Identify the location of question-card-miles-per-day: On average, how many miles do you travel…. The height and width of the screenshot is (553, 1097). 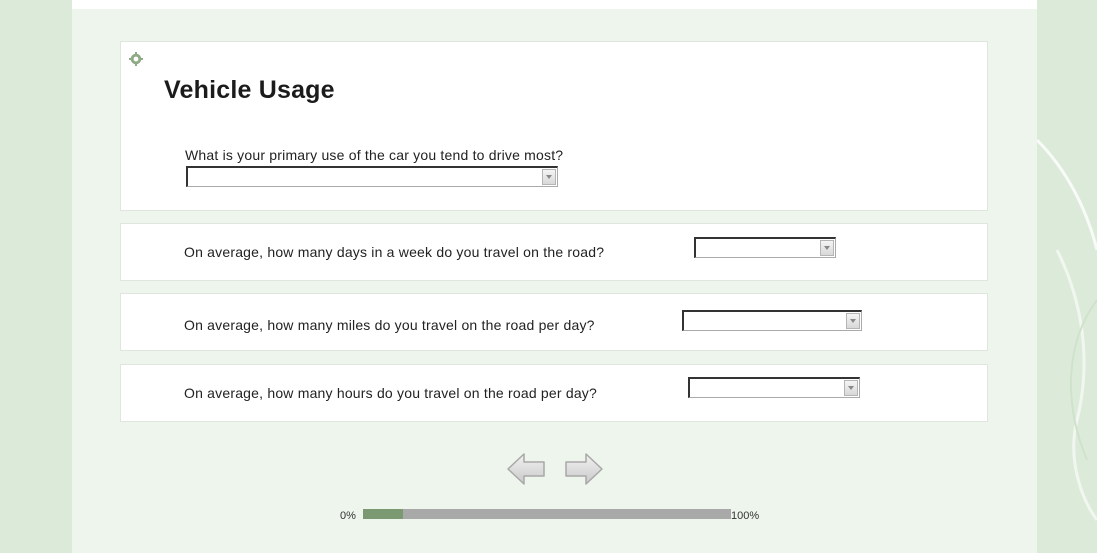
(554, 322).